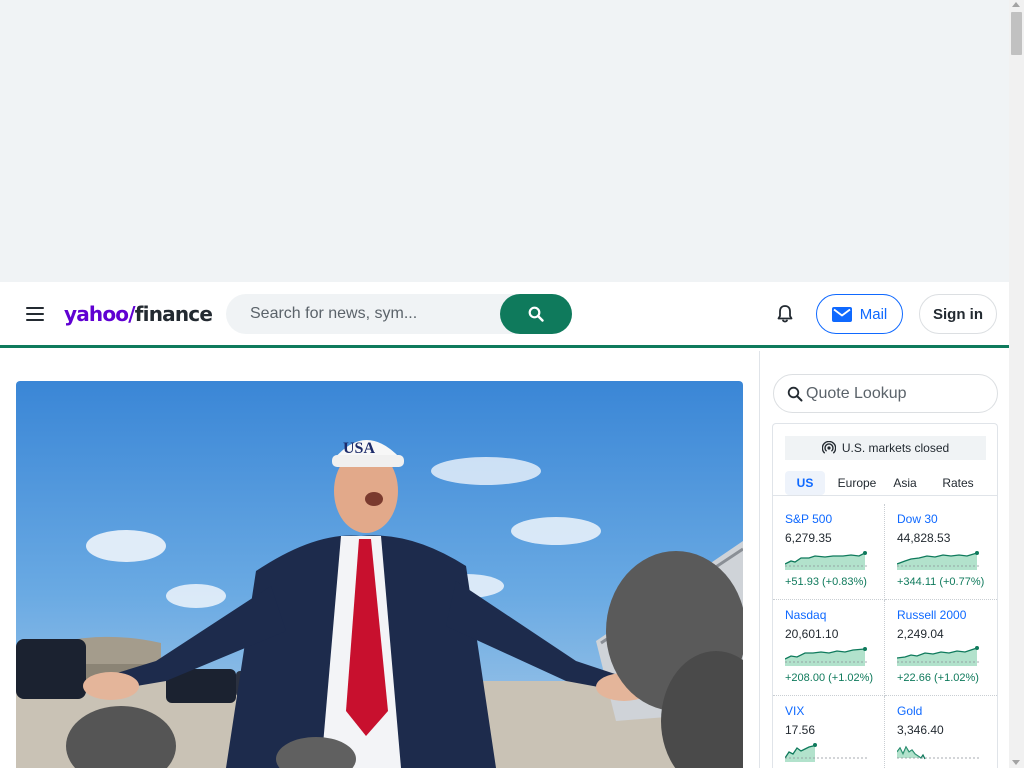 Image resolution: width=1024 pixels, height=768 pixels. I want to click on index-value: 2,249.04, so click(920, 634).